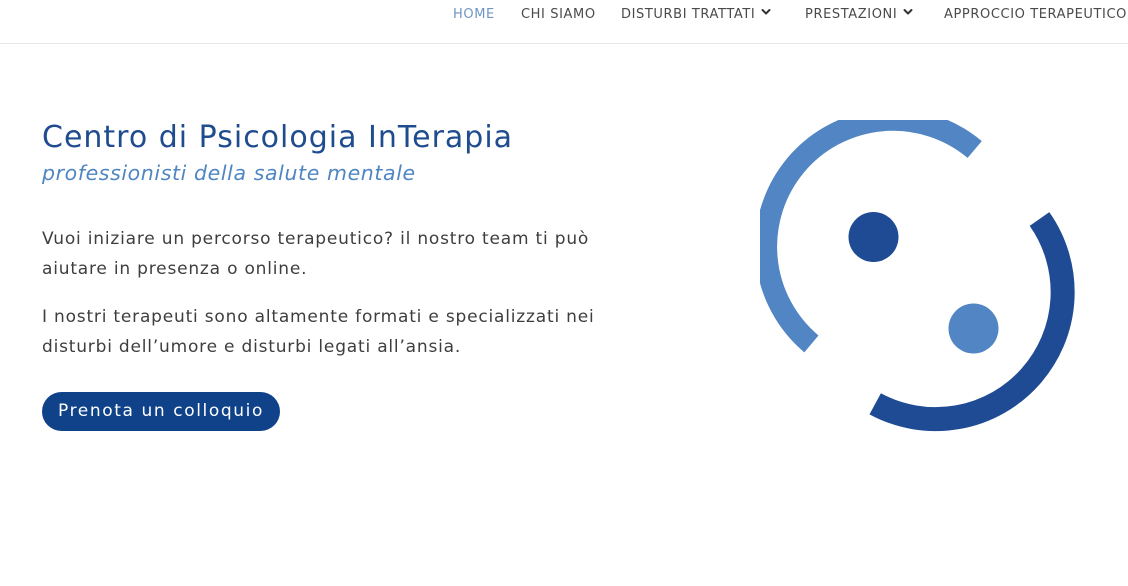 This screenshot has width=1128, height=586. I want to click on page-title: Centro di Psicologia InTerapia, so click(278, 137).